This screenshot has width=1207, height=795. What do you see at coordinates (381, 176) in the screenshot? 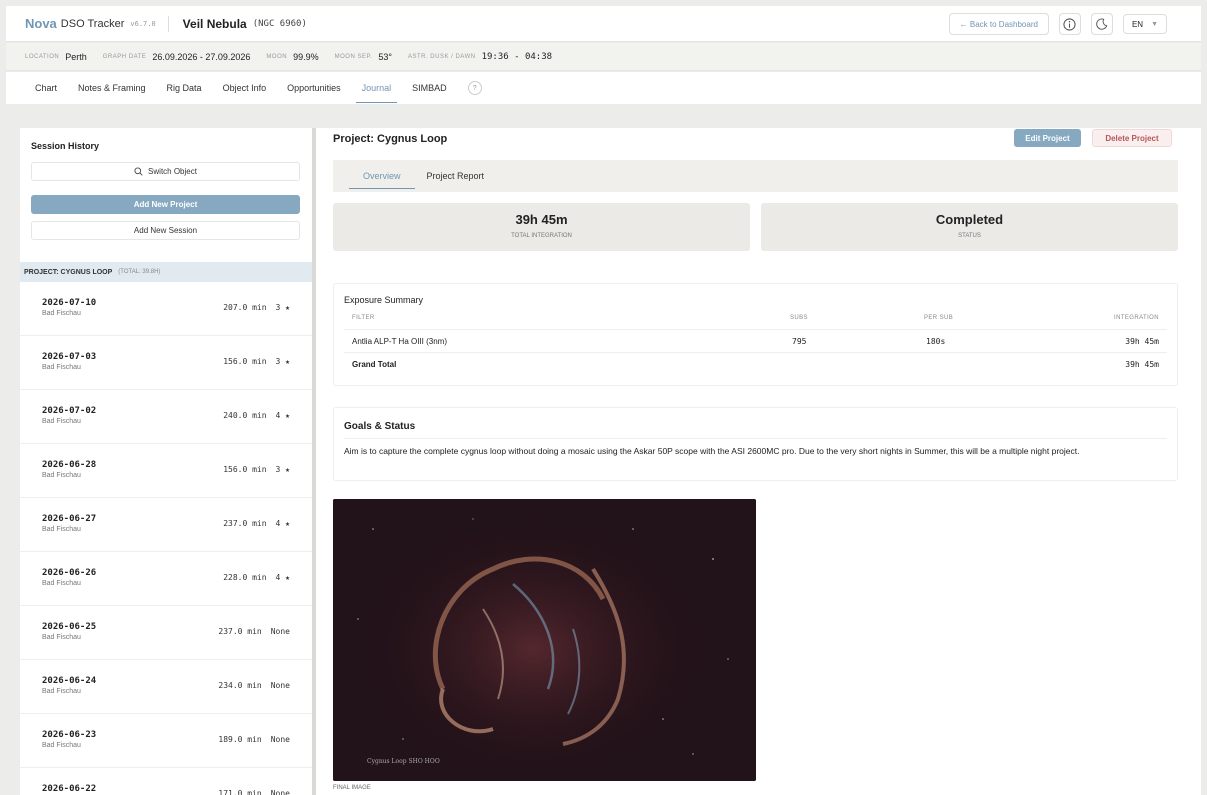
I see `subtab-overview: Overview` at bounding box center [381, 176].